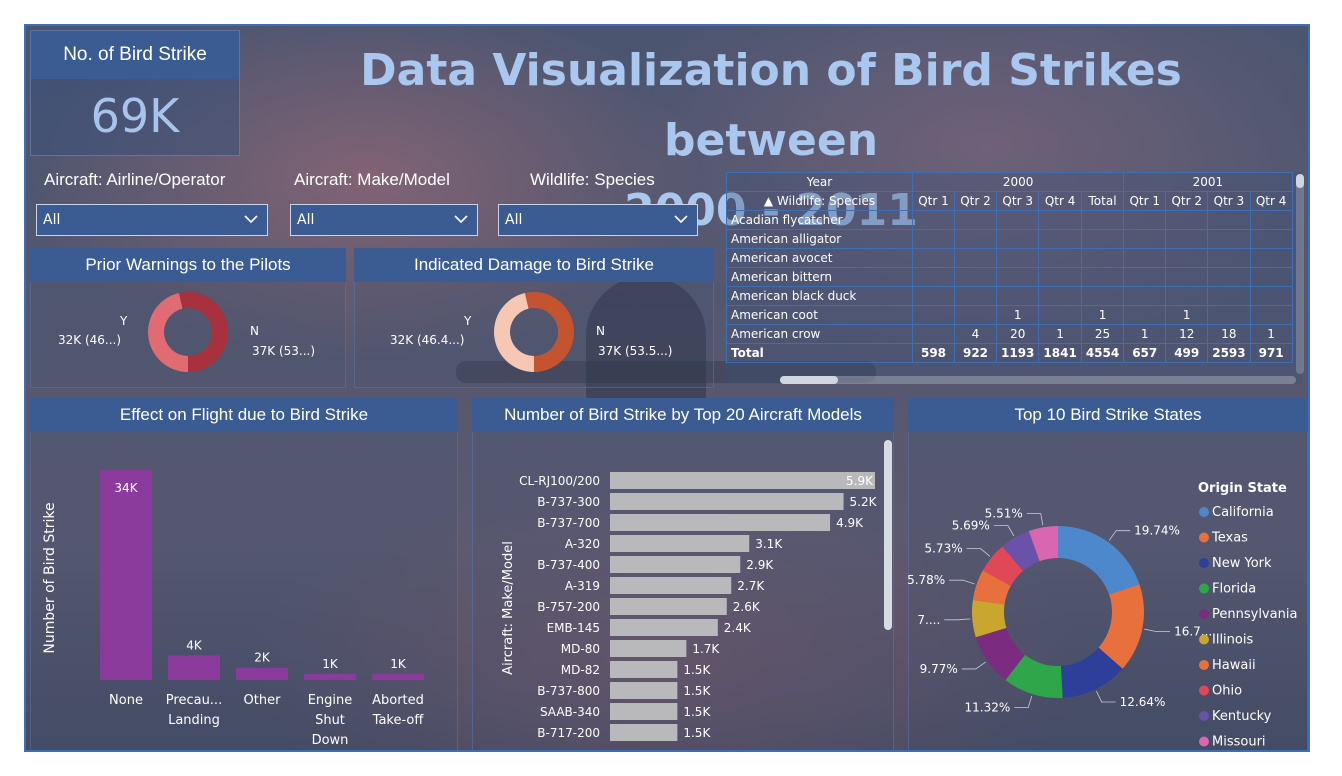 This screenshot has width=1342, height=776. What do you see at coordinates (1038, 380) in the screenshot?
I see `matrix-horizontal-scrollbar` at bounding box center [1038, 380].